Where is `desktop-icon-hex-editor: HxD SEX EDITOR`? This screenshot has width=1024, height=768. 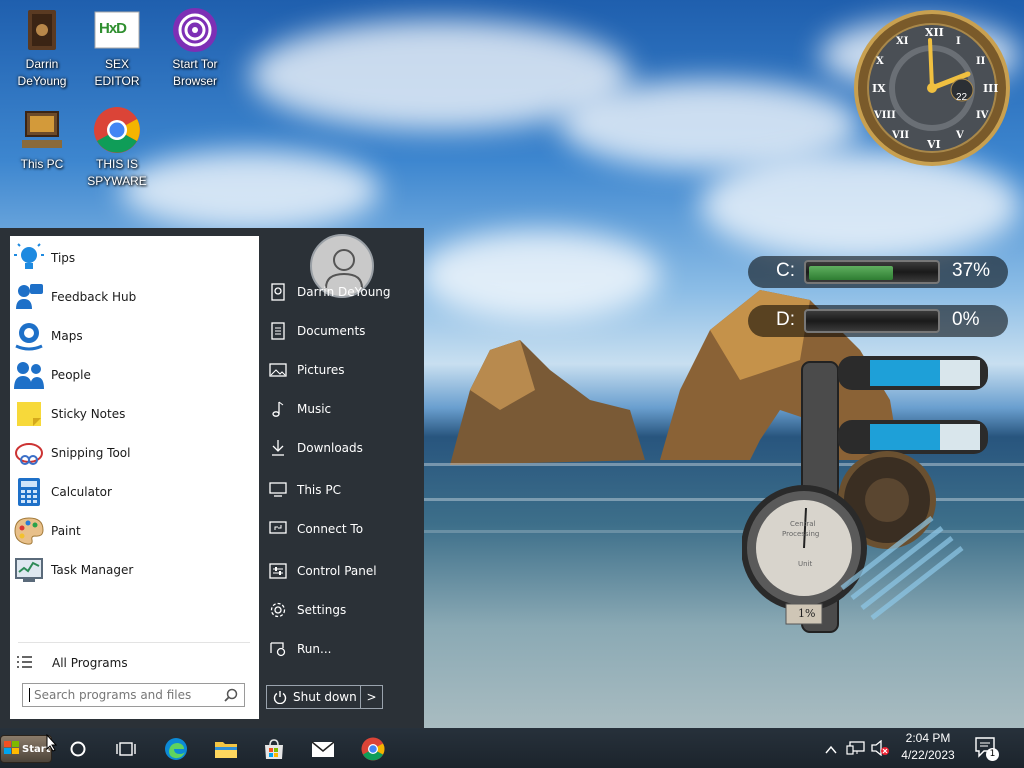
desktop-icon-hex-editor: HxD SEX EDITOR is located at coordinates (117, 48).